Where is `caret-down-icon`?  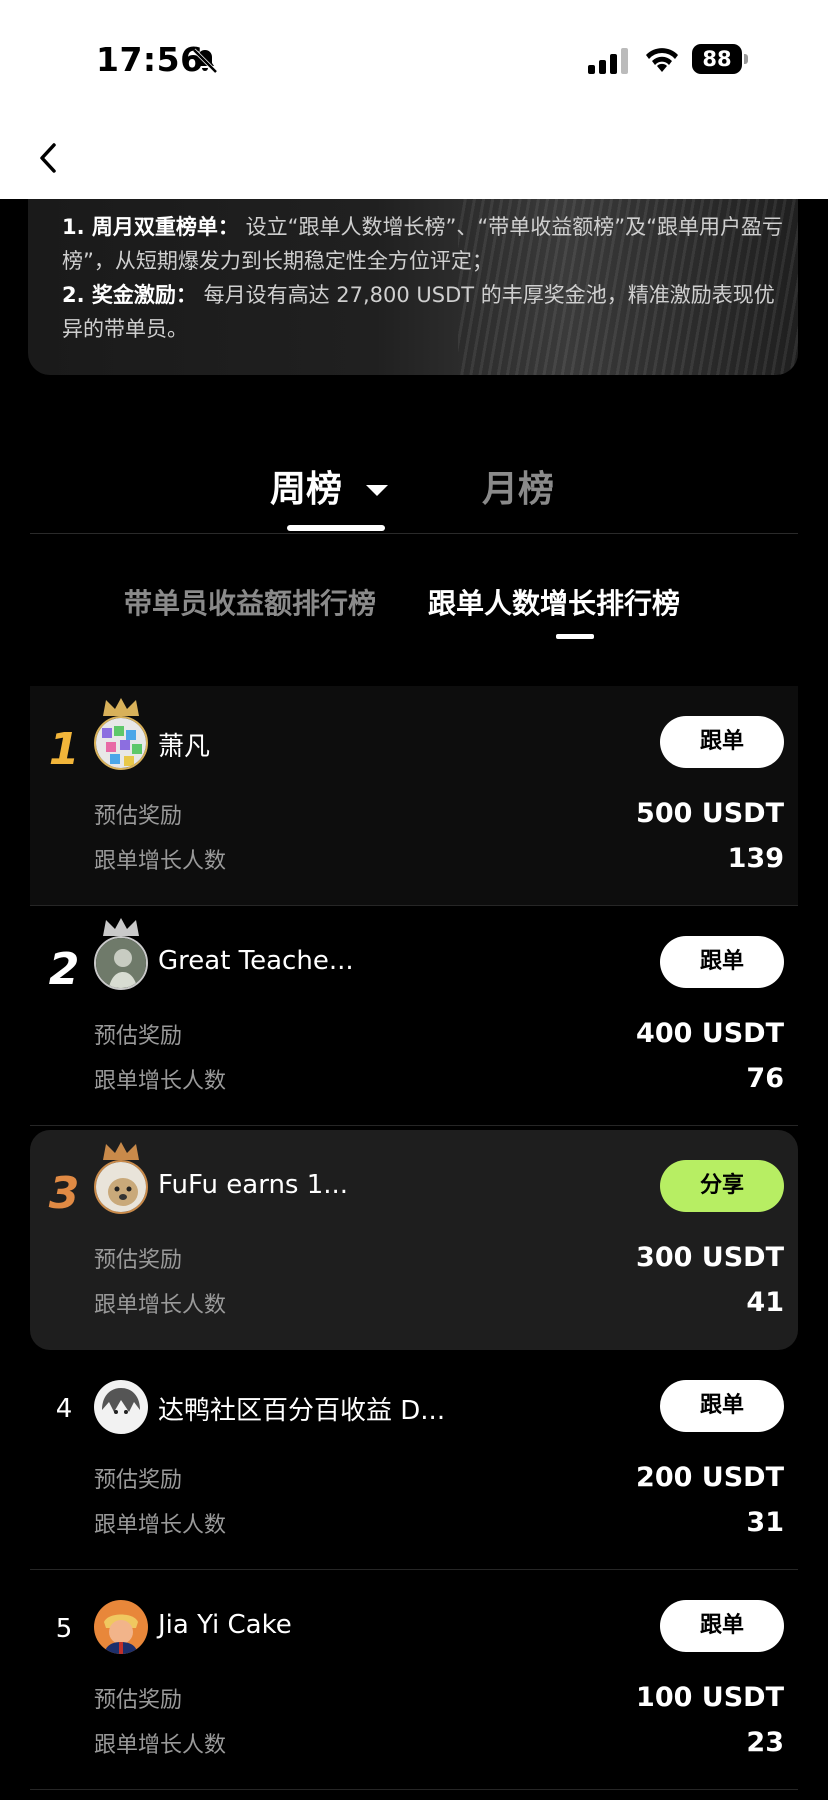
caret-down-icon is located at coordinates (377, 490).